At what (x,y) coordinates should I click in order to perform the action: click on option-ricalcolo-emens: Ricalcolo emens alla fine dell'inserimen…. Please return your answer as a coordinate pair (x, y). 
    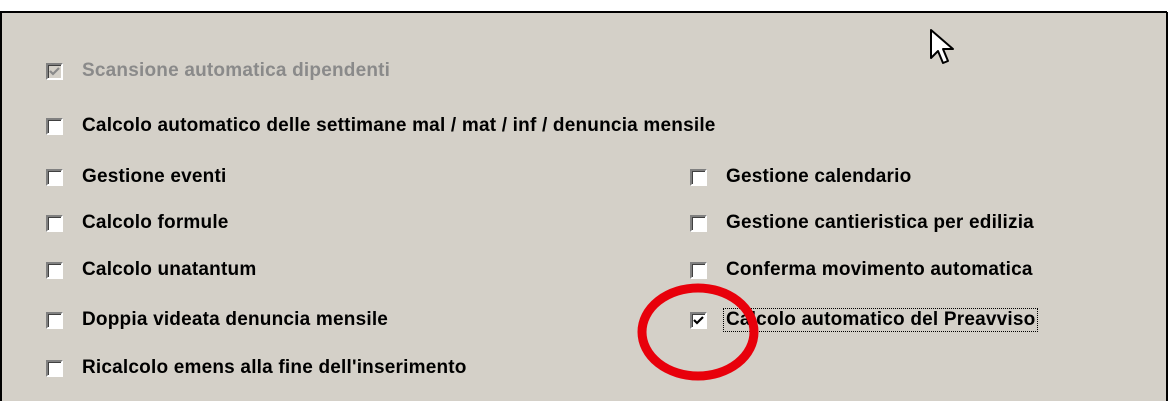
    Looking at the image, I should click on (256, 368).